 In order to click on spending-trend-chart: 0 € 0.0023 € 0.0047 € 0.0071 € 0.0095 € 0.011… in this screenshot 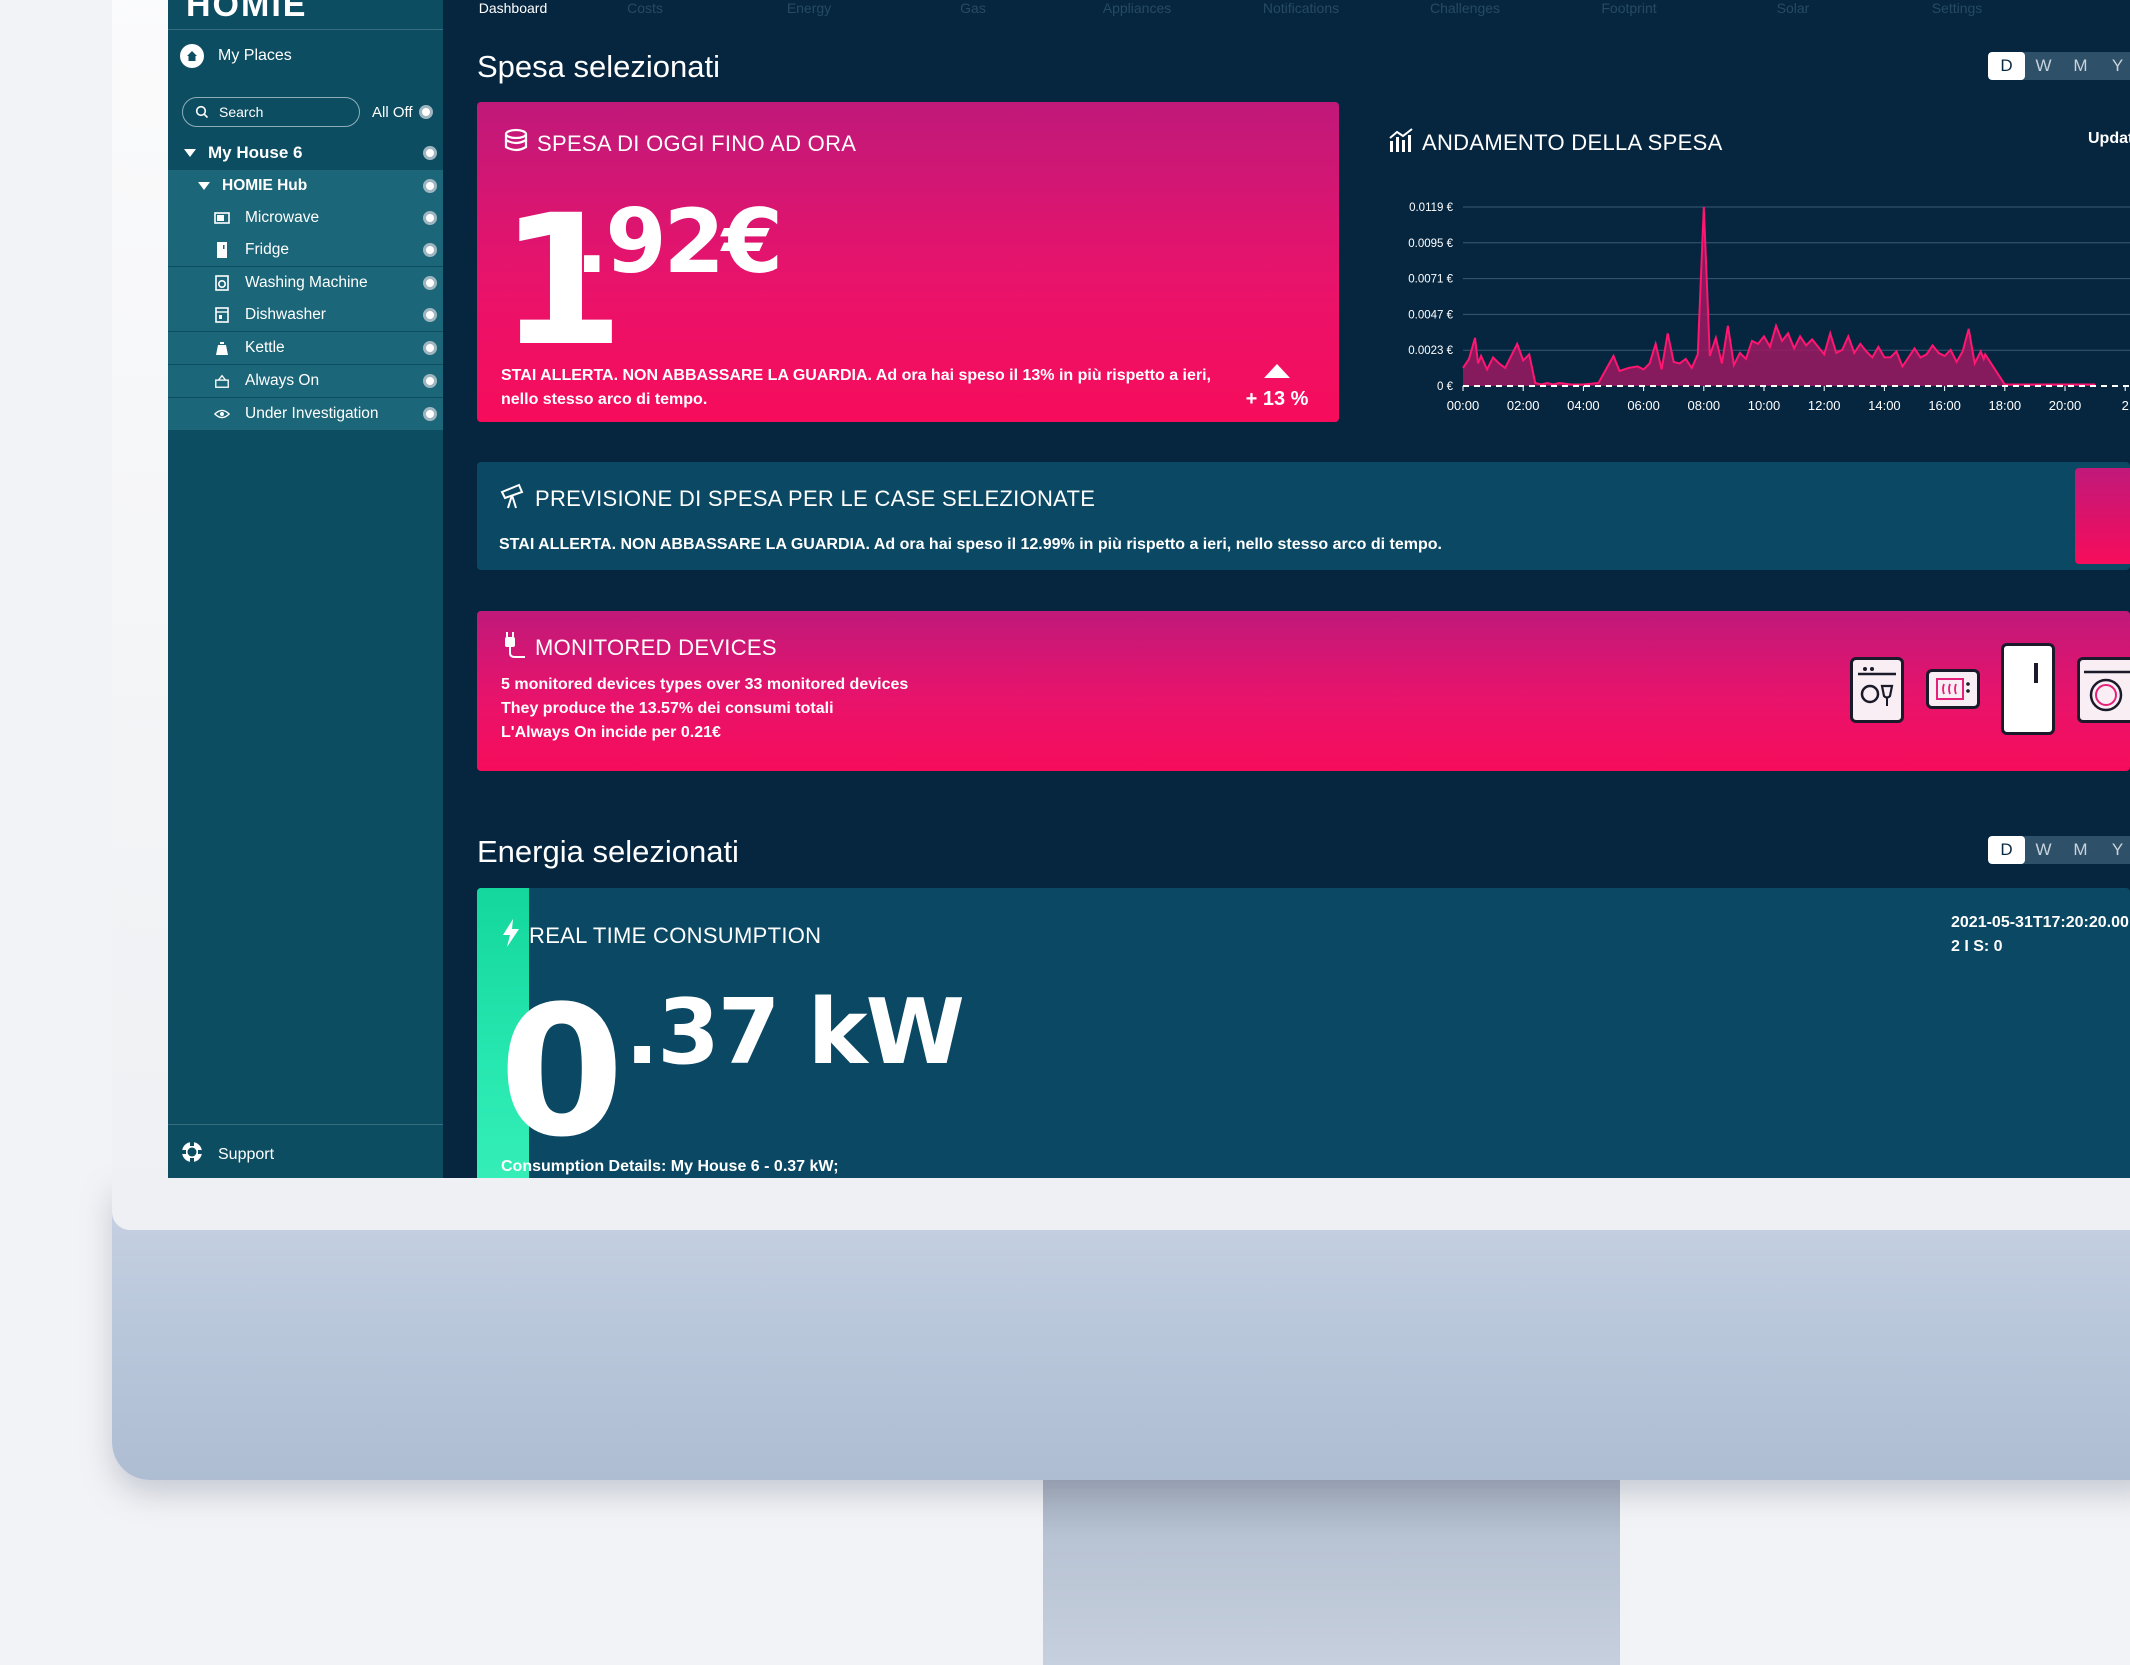, I will do `click(1769, 307)`.